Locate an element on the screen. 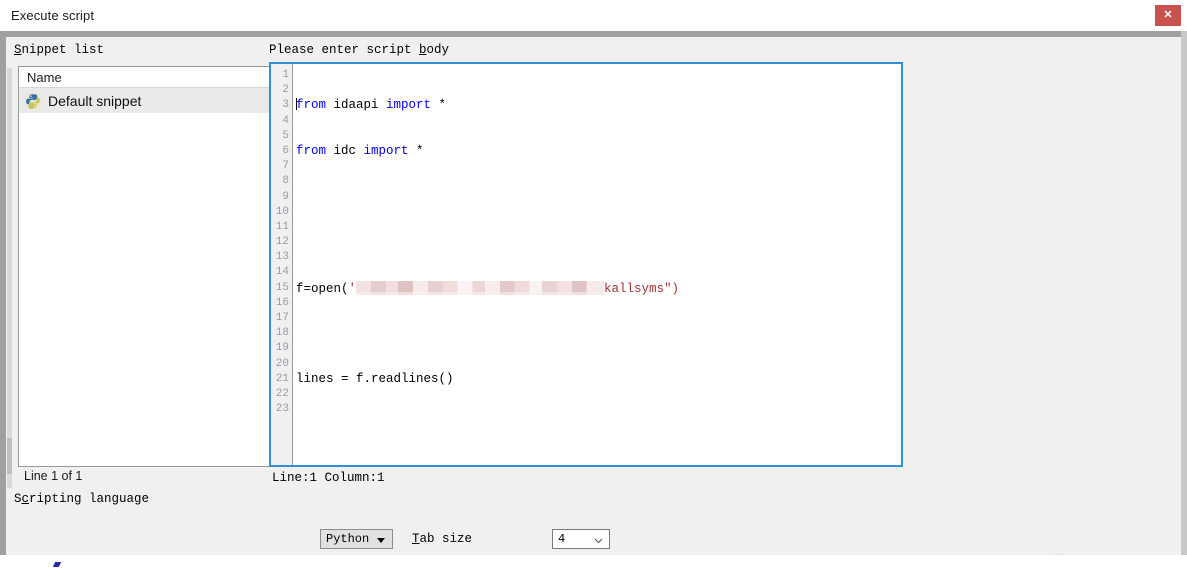 This screenshot has height=570, width=1187. outer-scrollbar is located at coordinates (9, 278).